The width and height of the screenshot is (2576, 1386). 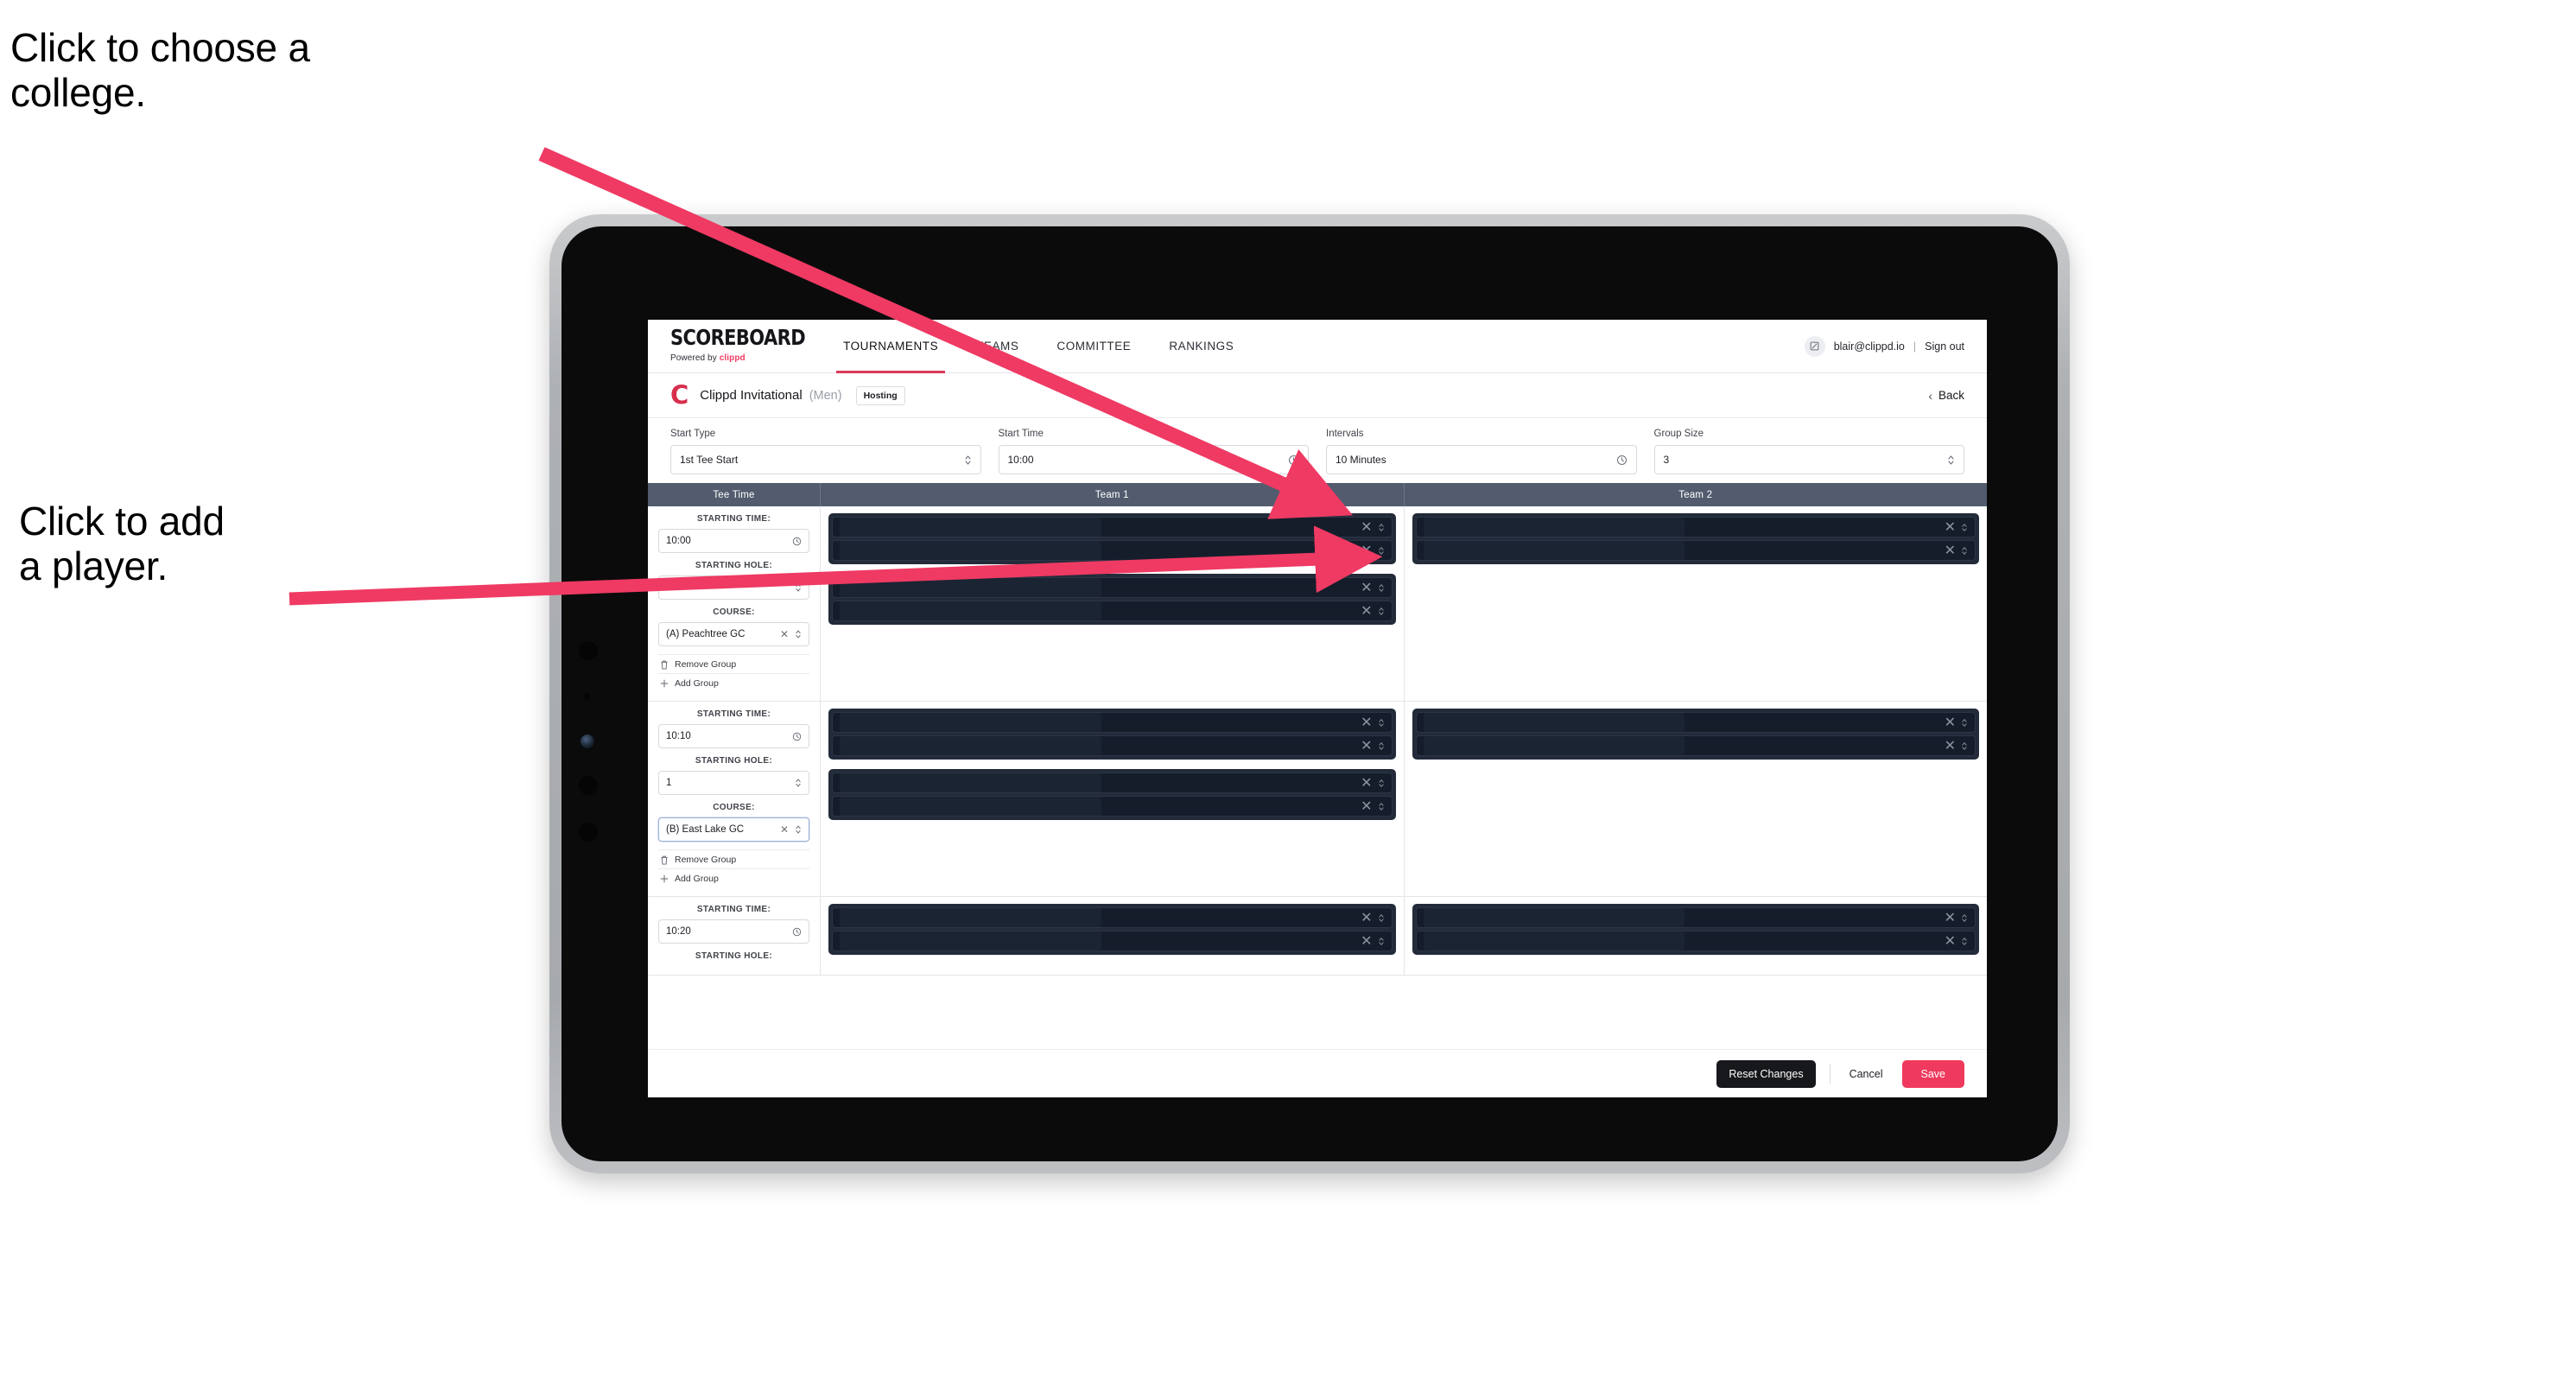 What do you see at coordinates (1093, 346) in the screenshot?
I see `nav-item-committee: COMMITTEE` at bounding box center [1093, 346].